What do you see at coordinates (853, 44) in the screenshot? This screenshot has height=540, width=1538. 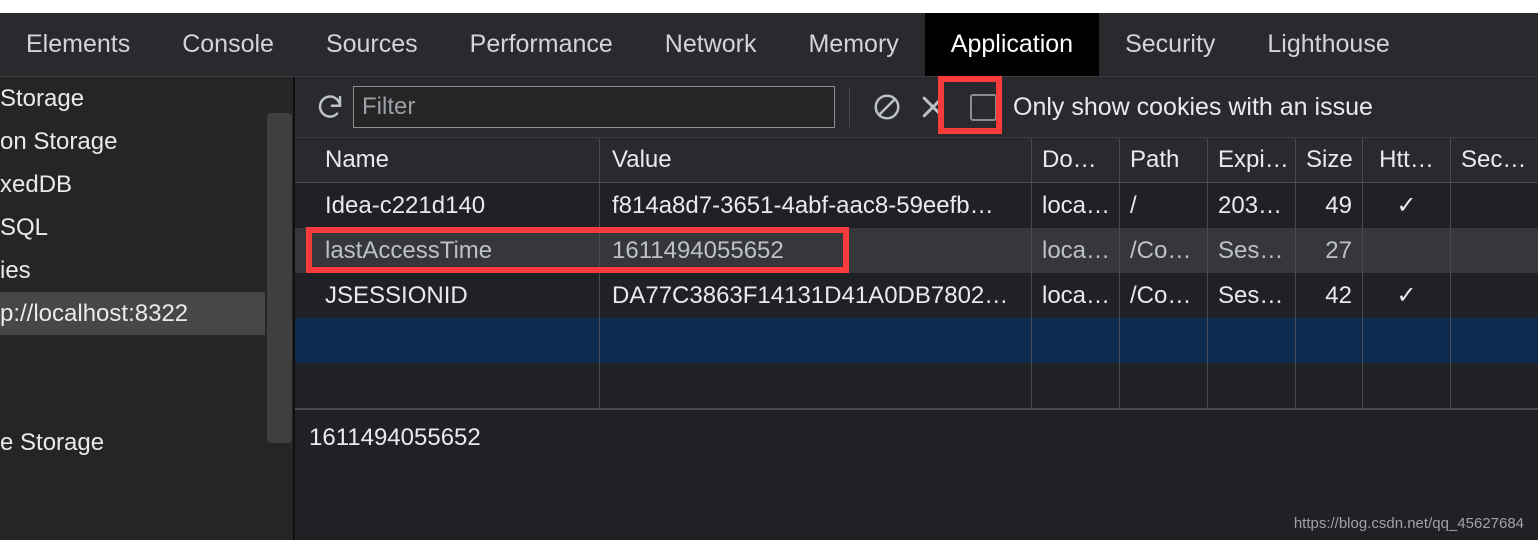 I see `tab-memory: Memory` at bounding box center [853, 44].